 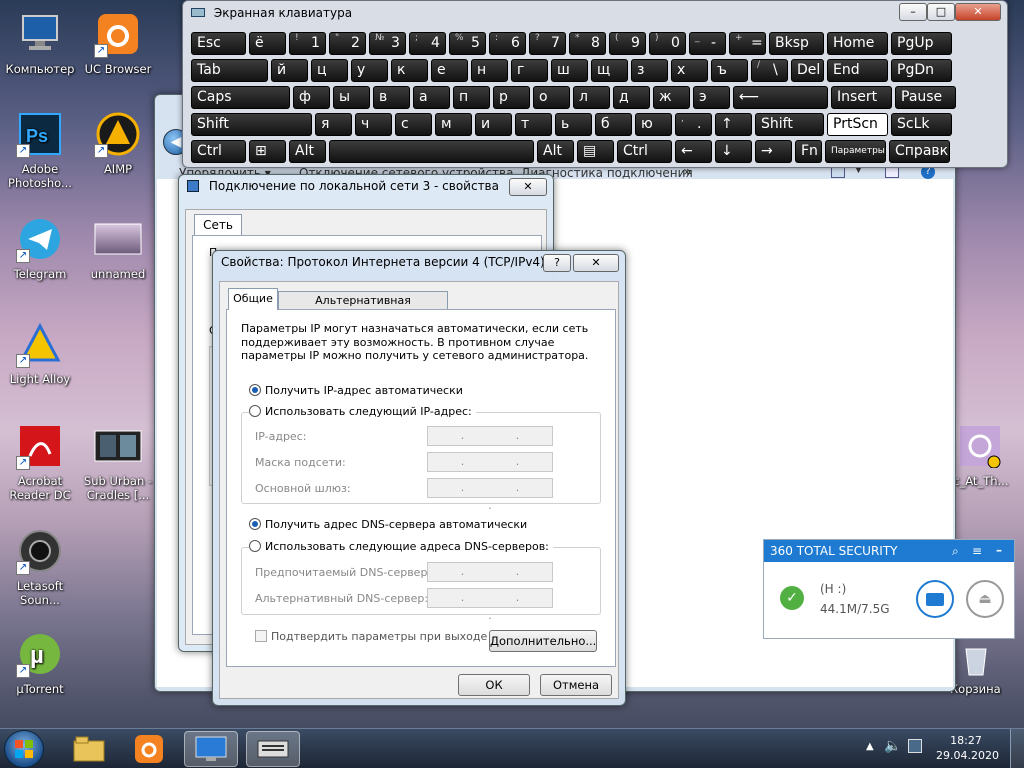 I want to click on start-button, so click(x=24, y=749).